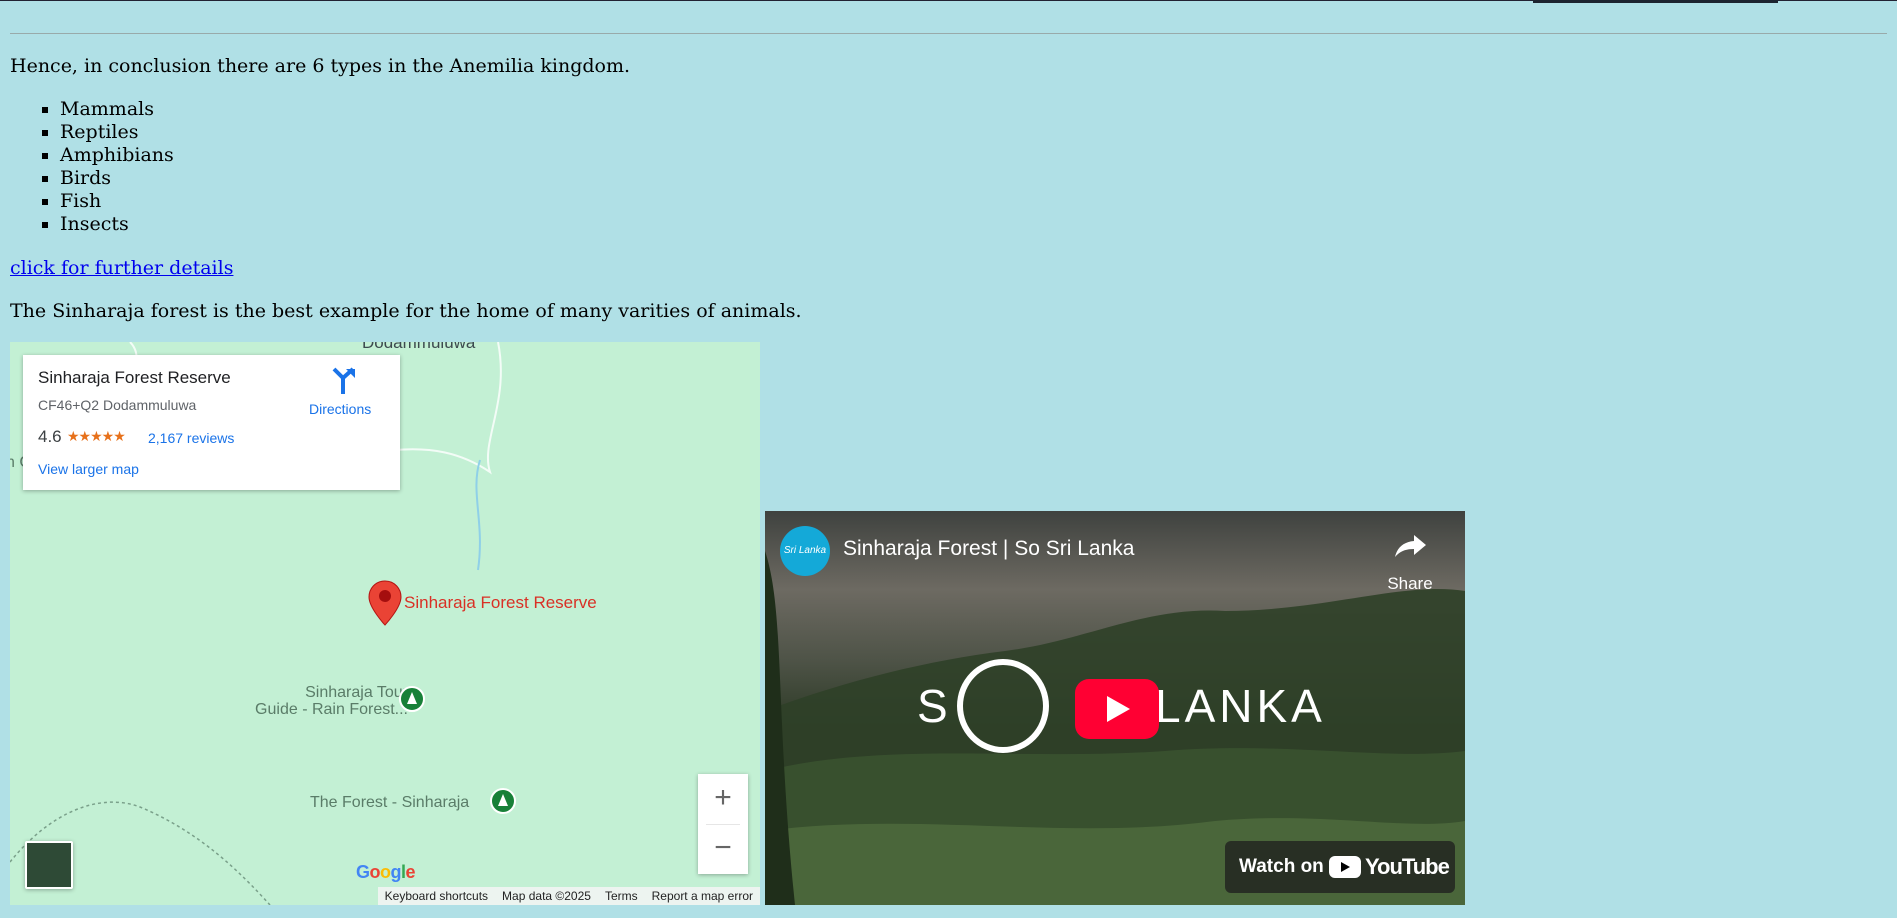  Describe the element at coordinates (500, 603) in the screenshot. I see `pin-label: Sinharaja Forest Reserve` at that location.